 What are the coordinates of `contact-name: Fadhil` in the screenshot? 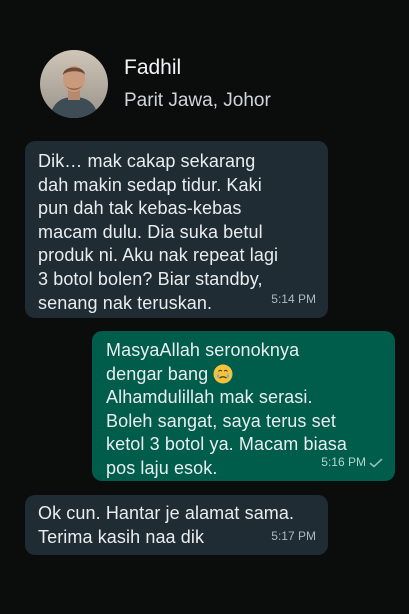 It's located at (153, 67).